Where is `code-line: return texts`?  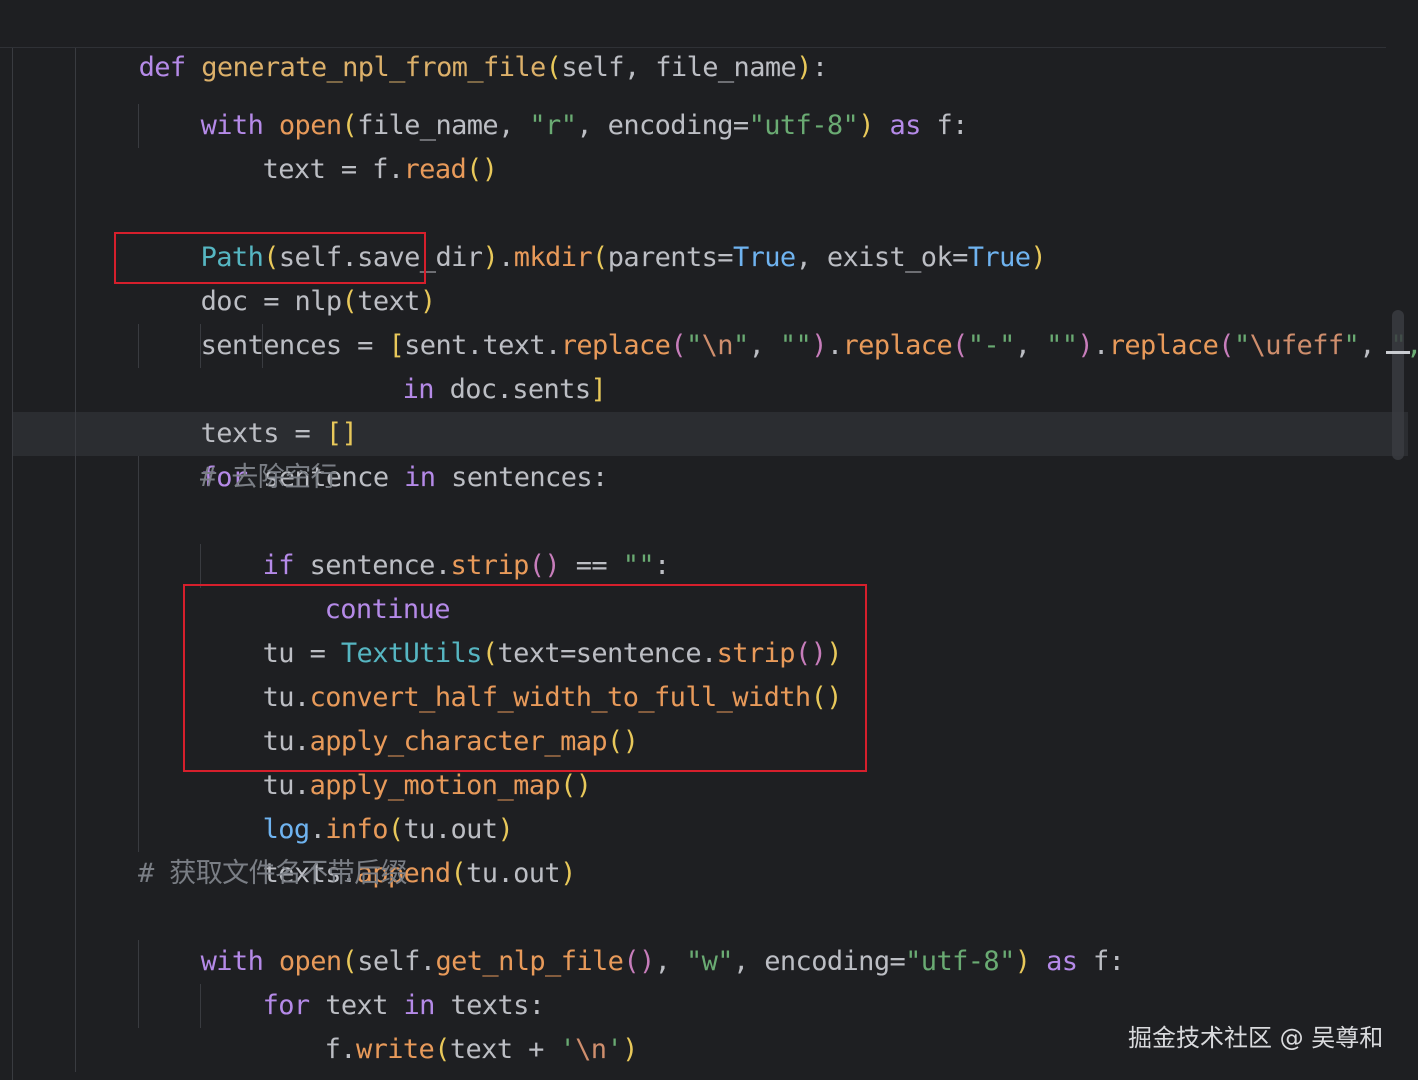 code-line: return texts is located at coordinates (263, 1054).